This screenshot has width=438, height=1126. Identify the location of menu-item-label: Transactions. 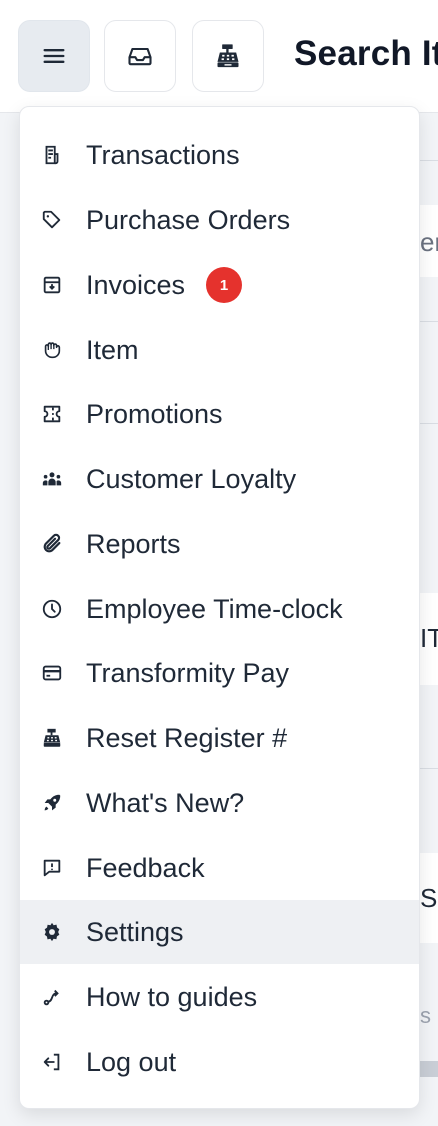
(163, 154).